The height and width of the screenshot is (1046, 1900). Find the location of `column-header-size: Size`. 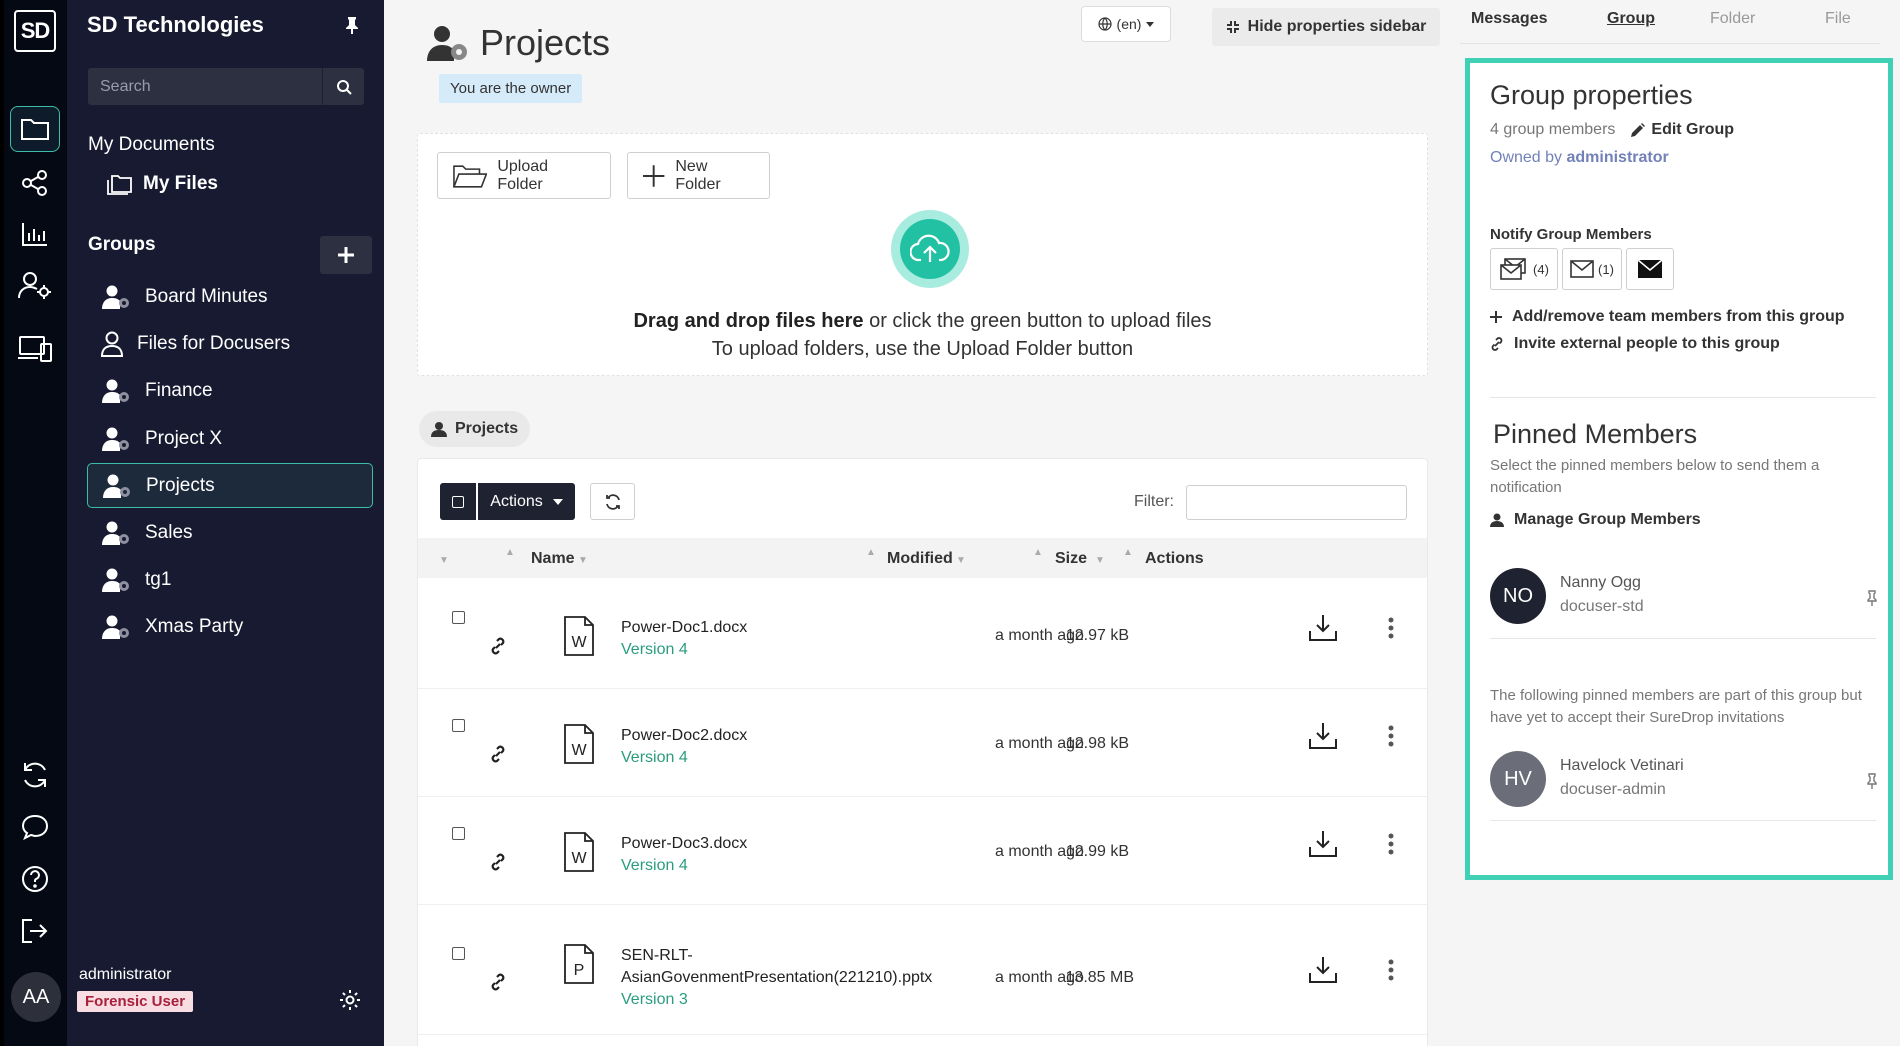

column-header-size: Size is located at coordinates (1071, 559).